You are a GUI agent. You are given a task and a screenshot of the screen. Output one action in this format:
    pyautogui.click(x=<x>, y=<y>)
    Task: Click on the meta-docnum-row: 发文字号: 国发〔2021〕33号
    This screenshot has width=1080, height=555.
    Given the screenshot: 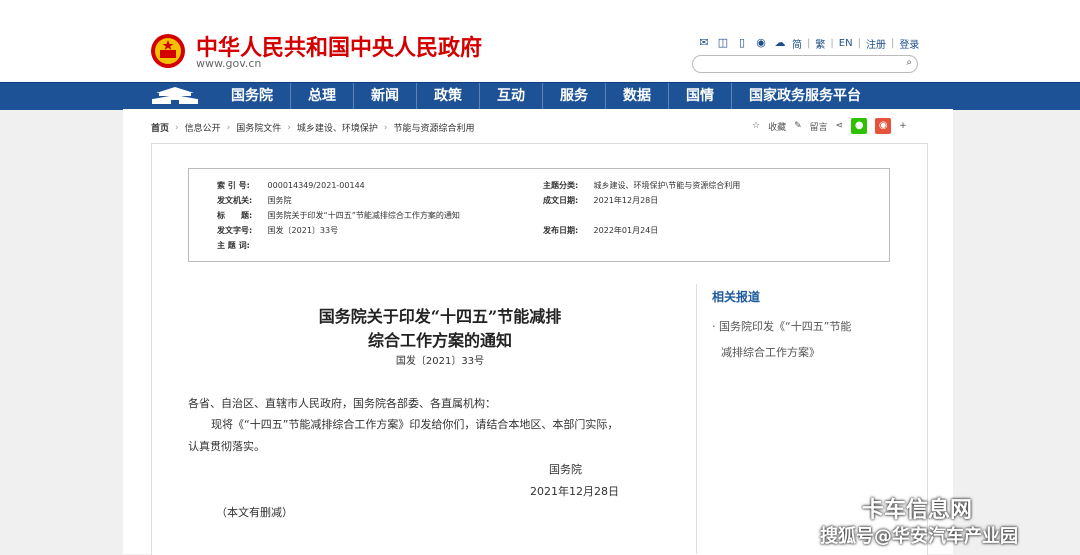 What is the action you would take?
    pyautogui.click(x=277, y=230)
    